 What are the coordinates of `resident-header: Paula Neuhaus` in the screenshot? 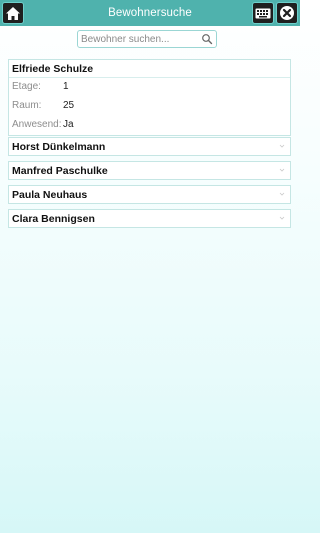 It's located at (149, 194).